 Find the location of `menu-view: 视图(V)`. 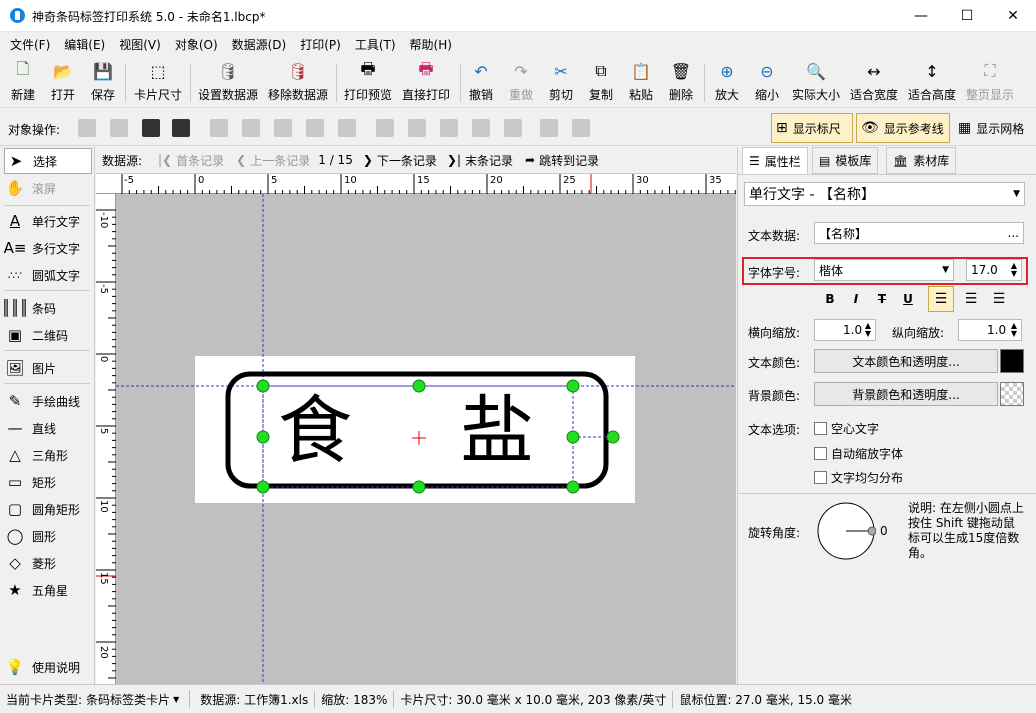

menu-view: 视图(V) is located at coordinates (140, 44).